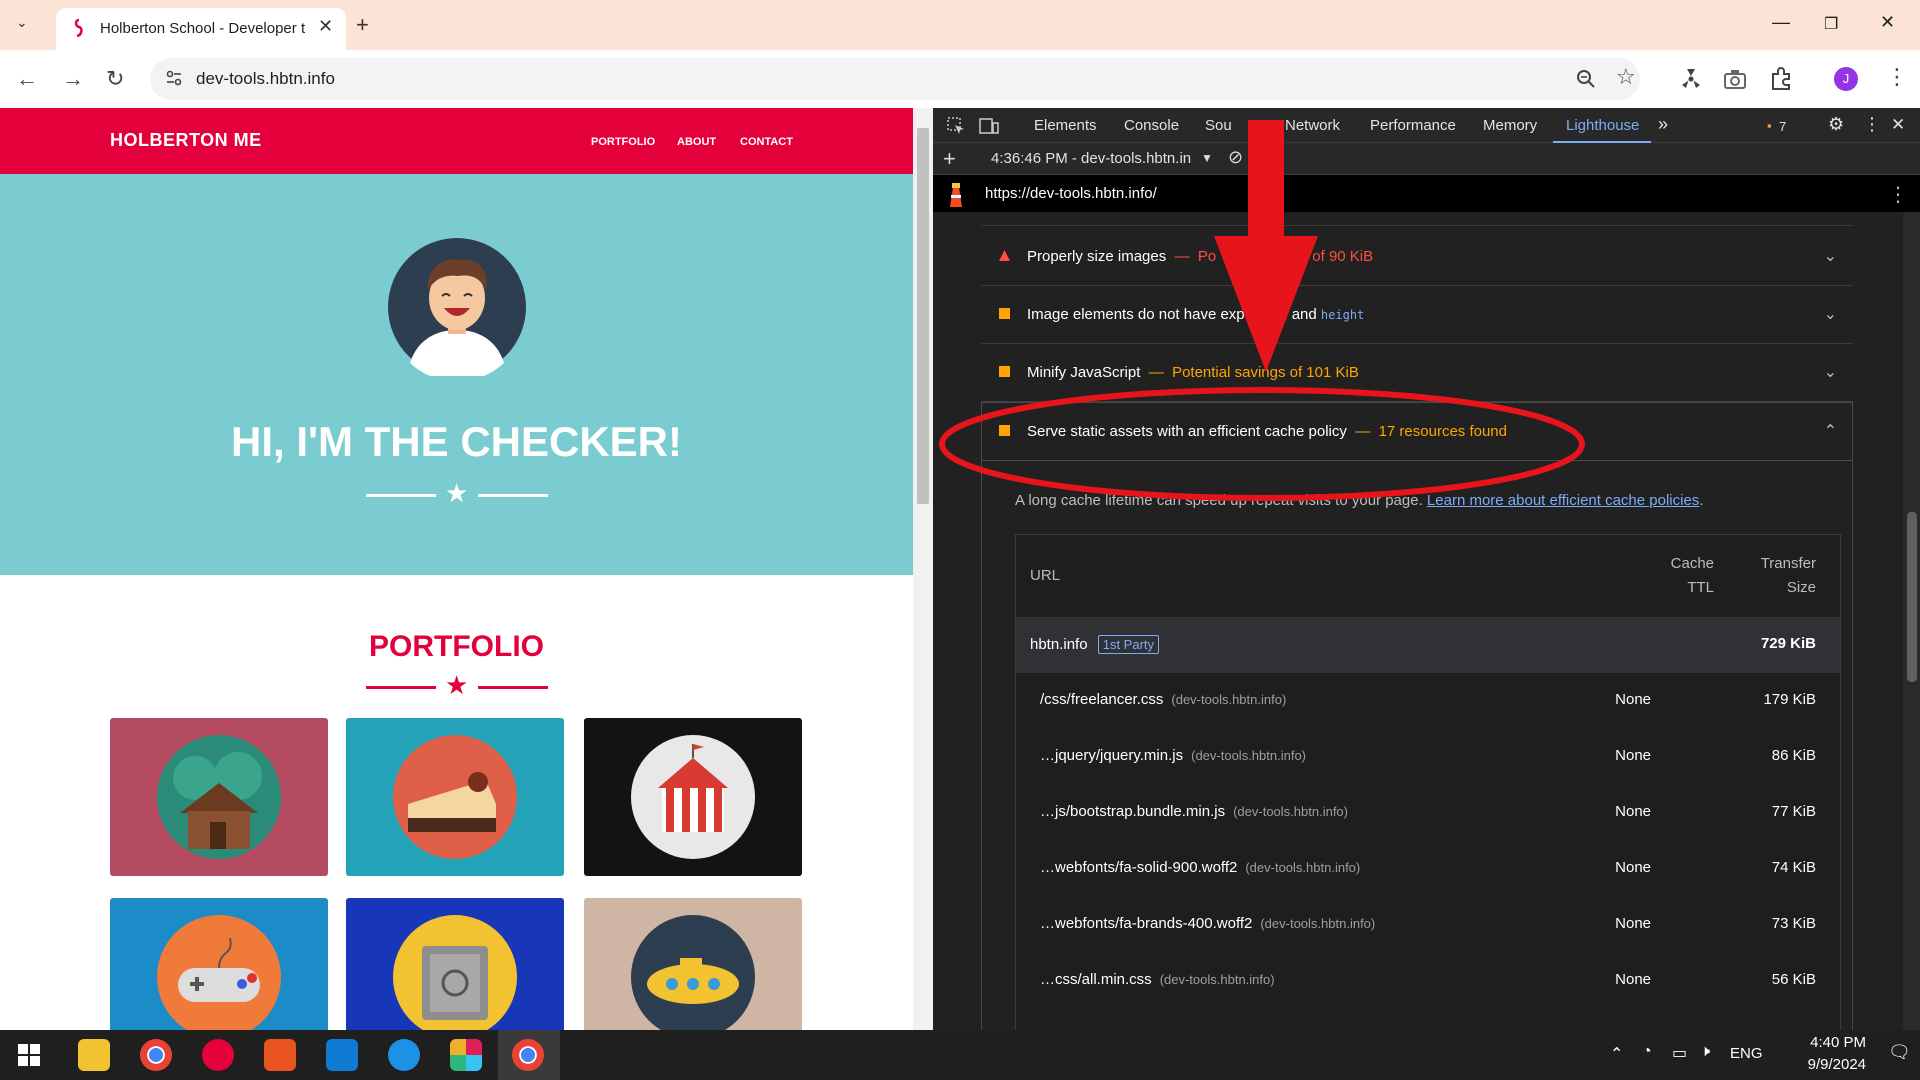 The image size is (1920, 1080). I want to click on nav-link-portfolio: PORTFOLIO, so click(623, 142).